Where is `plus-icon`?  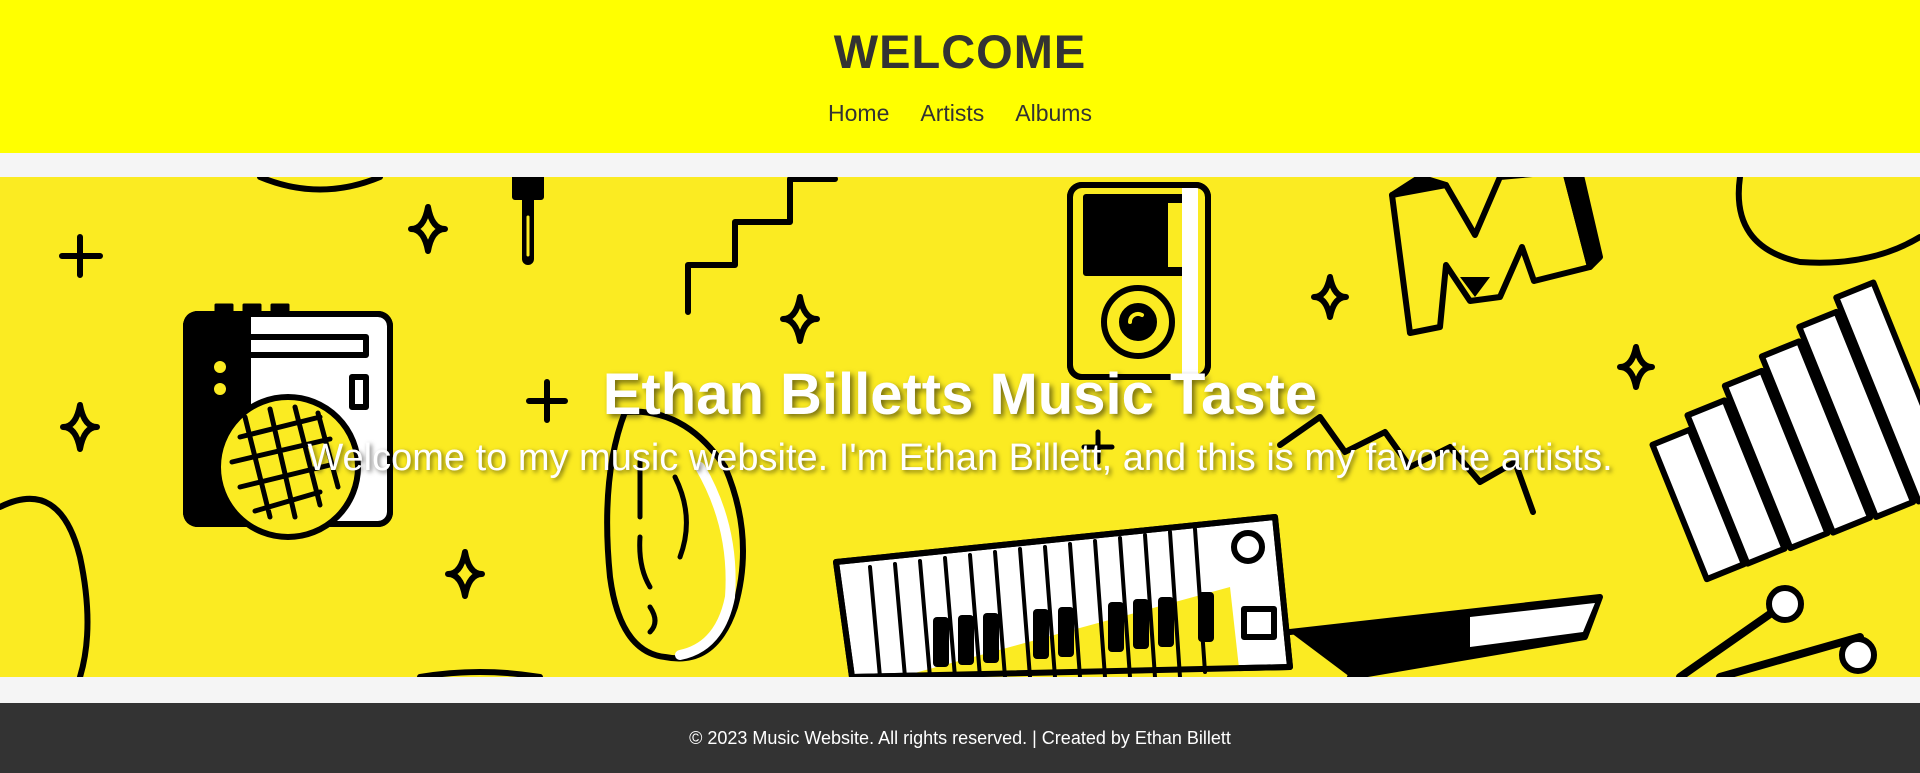 plus-icon is located at coordinates (81, 256).